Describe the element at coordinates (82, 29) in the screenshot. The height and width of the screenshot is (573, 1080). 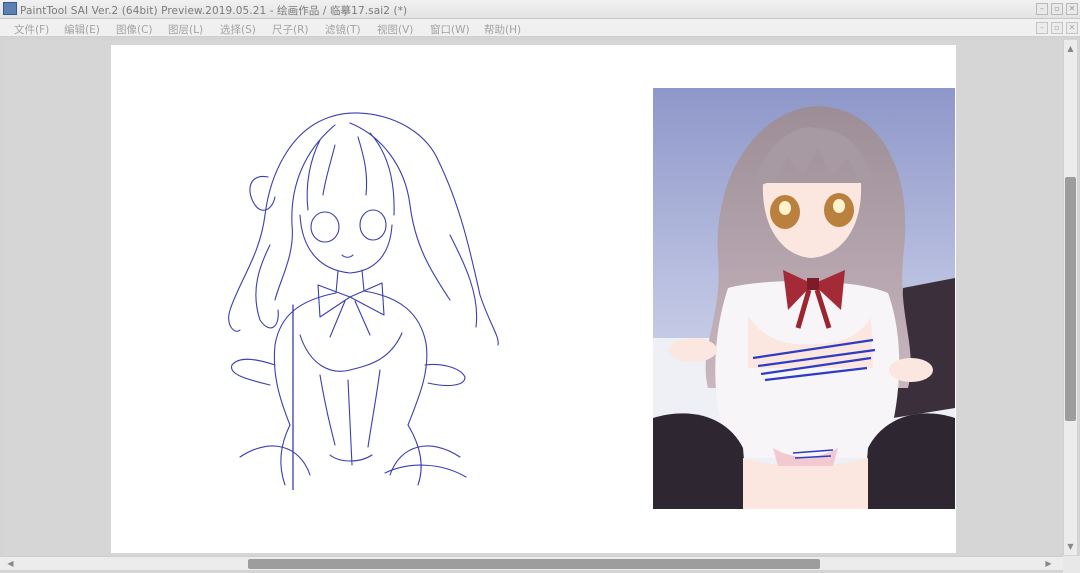
I see `menu-edit: 编辑(E)` at that location.